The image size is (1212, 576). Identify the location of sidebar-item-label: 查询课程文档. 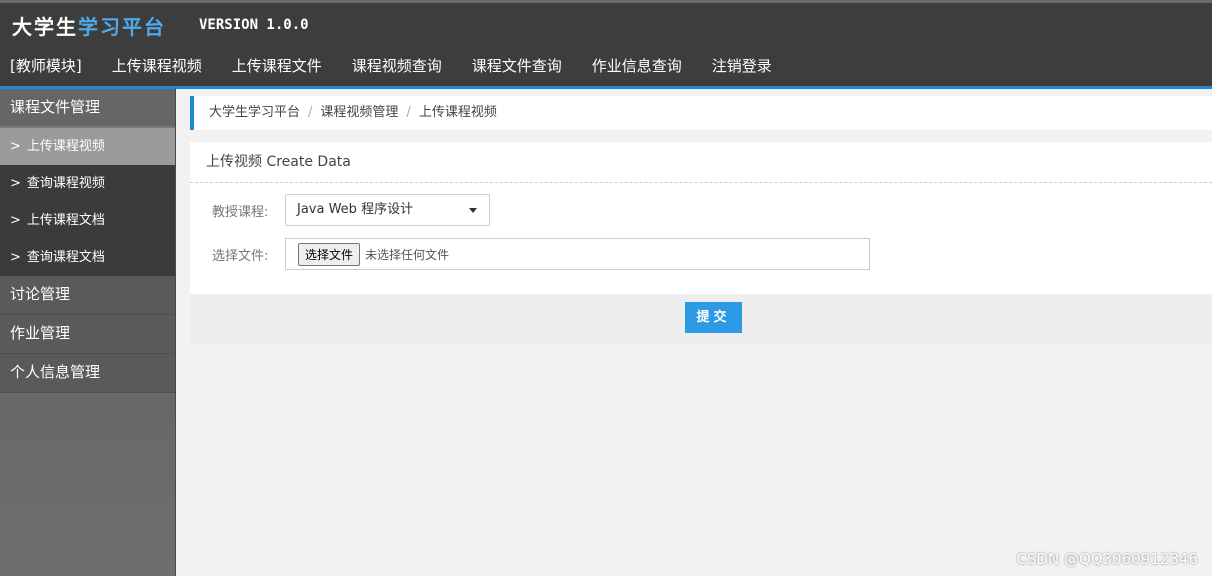
(65, 257).